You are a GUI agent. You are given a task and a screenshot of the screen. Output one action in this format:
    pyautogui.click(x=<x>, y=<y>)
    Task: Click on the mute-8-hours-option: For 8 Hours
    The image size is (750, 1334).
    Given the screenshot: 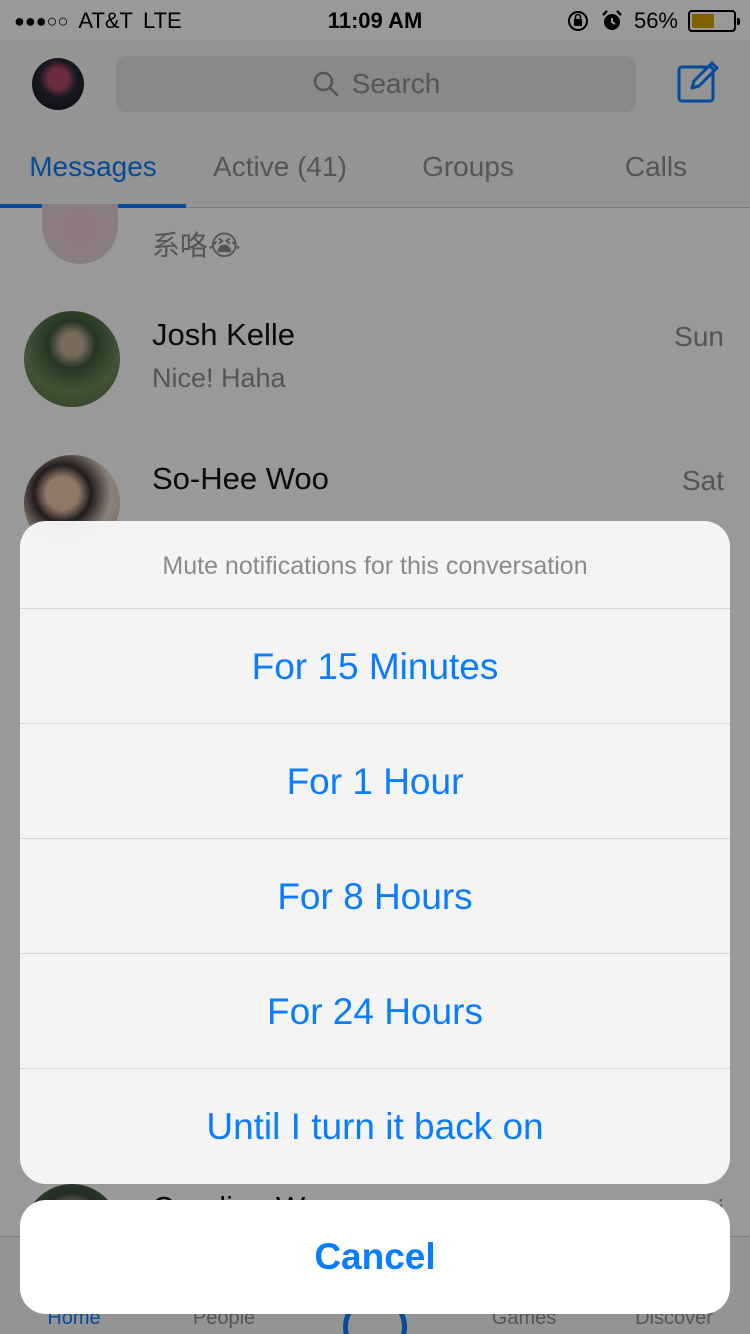 What is the action you would take?
    pyautogui.click(x=375, y=896)
    